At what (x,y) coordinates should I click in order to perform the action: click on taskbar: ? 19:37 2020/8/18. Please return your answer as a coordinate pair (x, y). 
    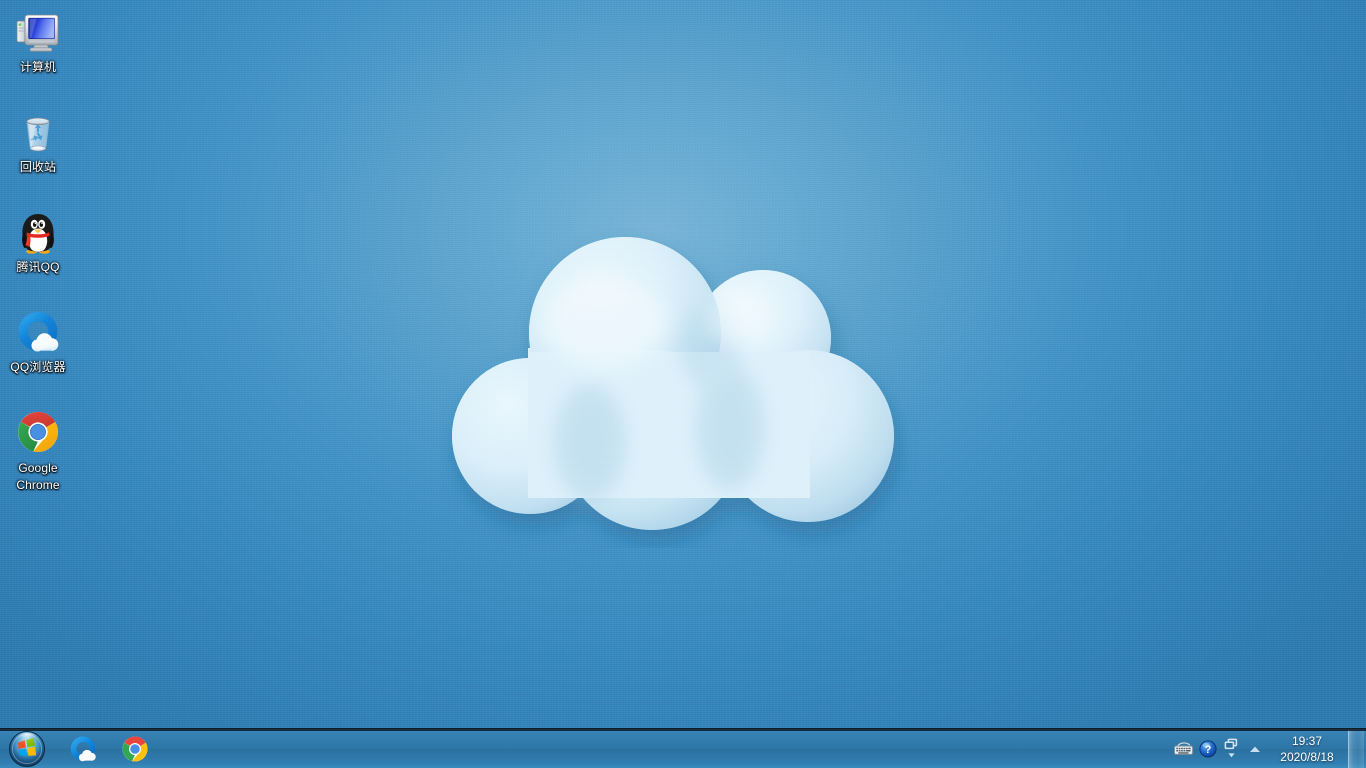
    Looking at the image, I should click on (683, 748).